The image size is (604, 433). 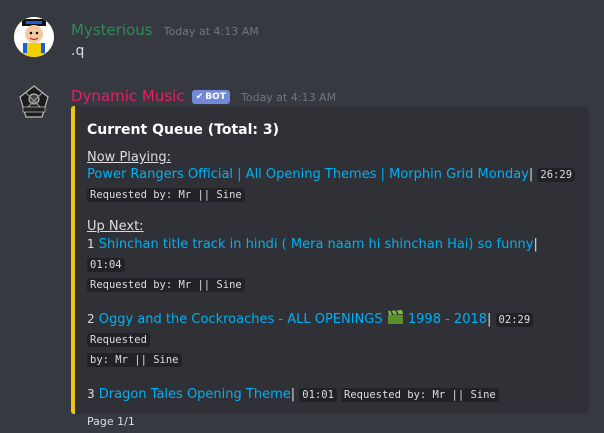 What do you see at coordinates (240, 319) in the screenshot?
I see `track-title-part: Oggy and the Cockroaches - ALL OPENINGS` at bounding box center [240, 319].